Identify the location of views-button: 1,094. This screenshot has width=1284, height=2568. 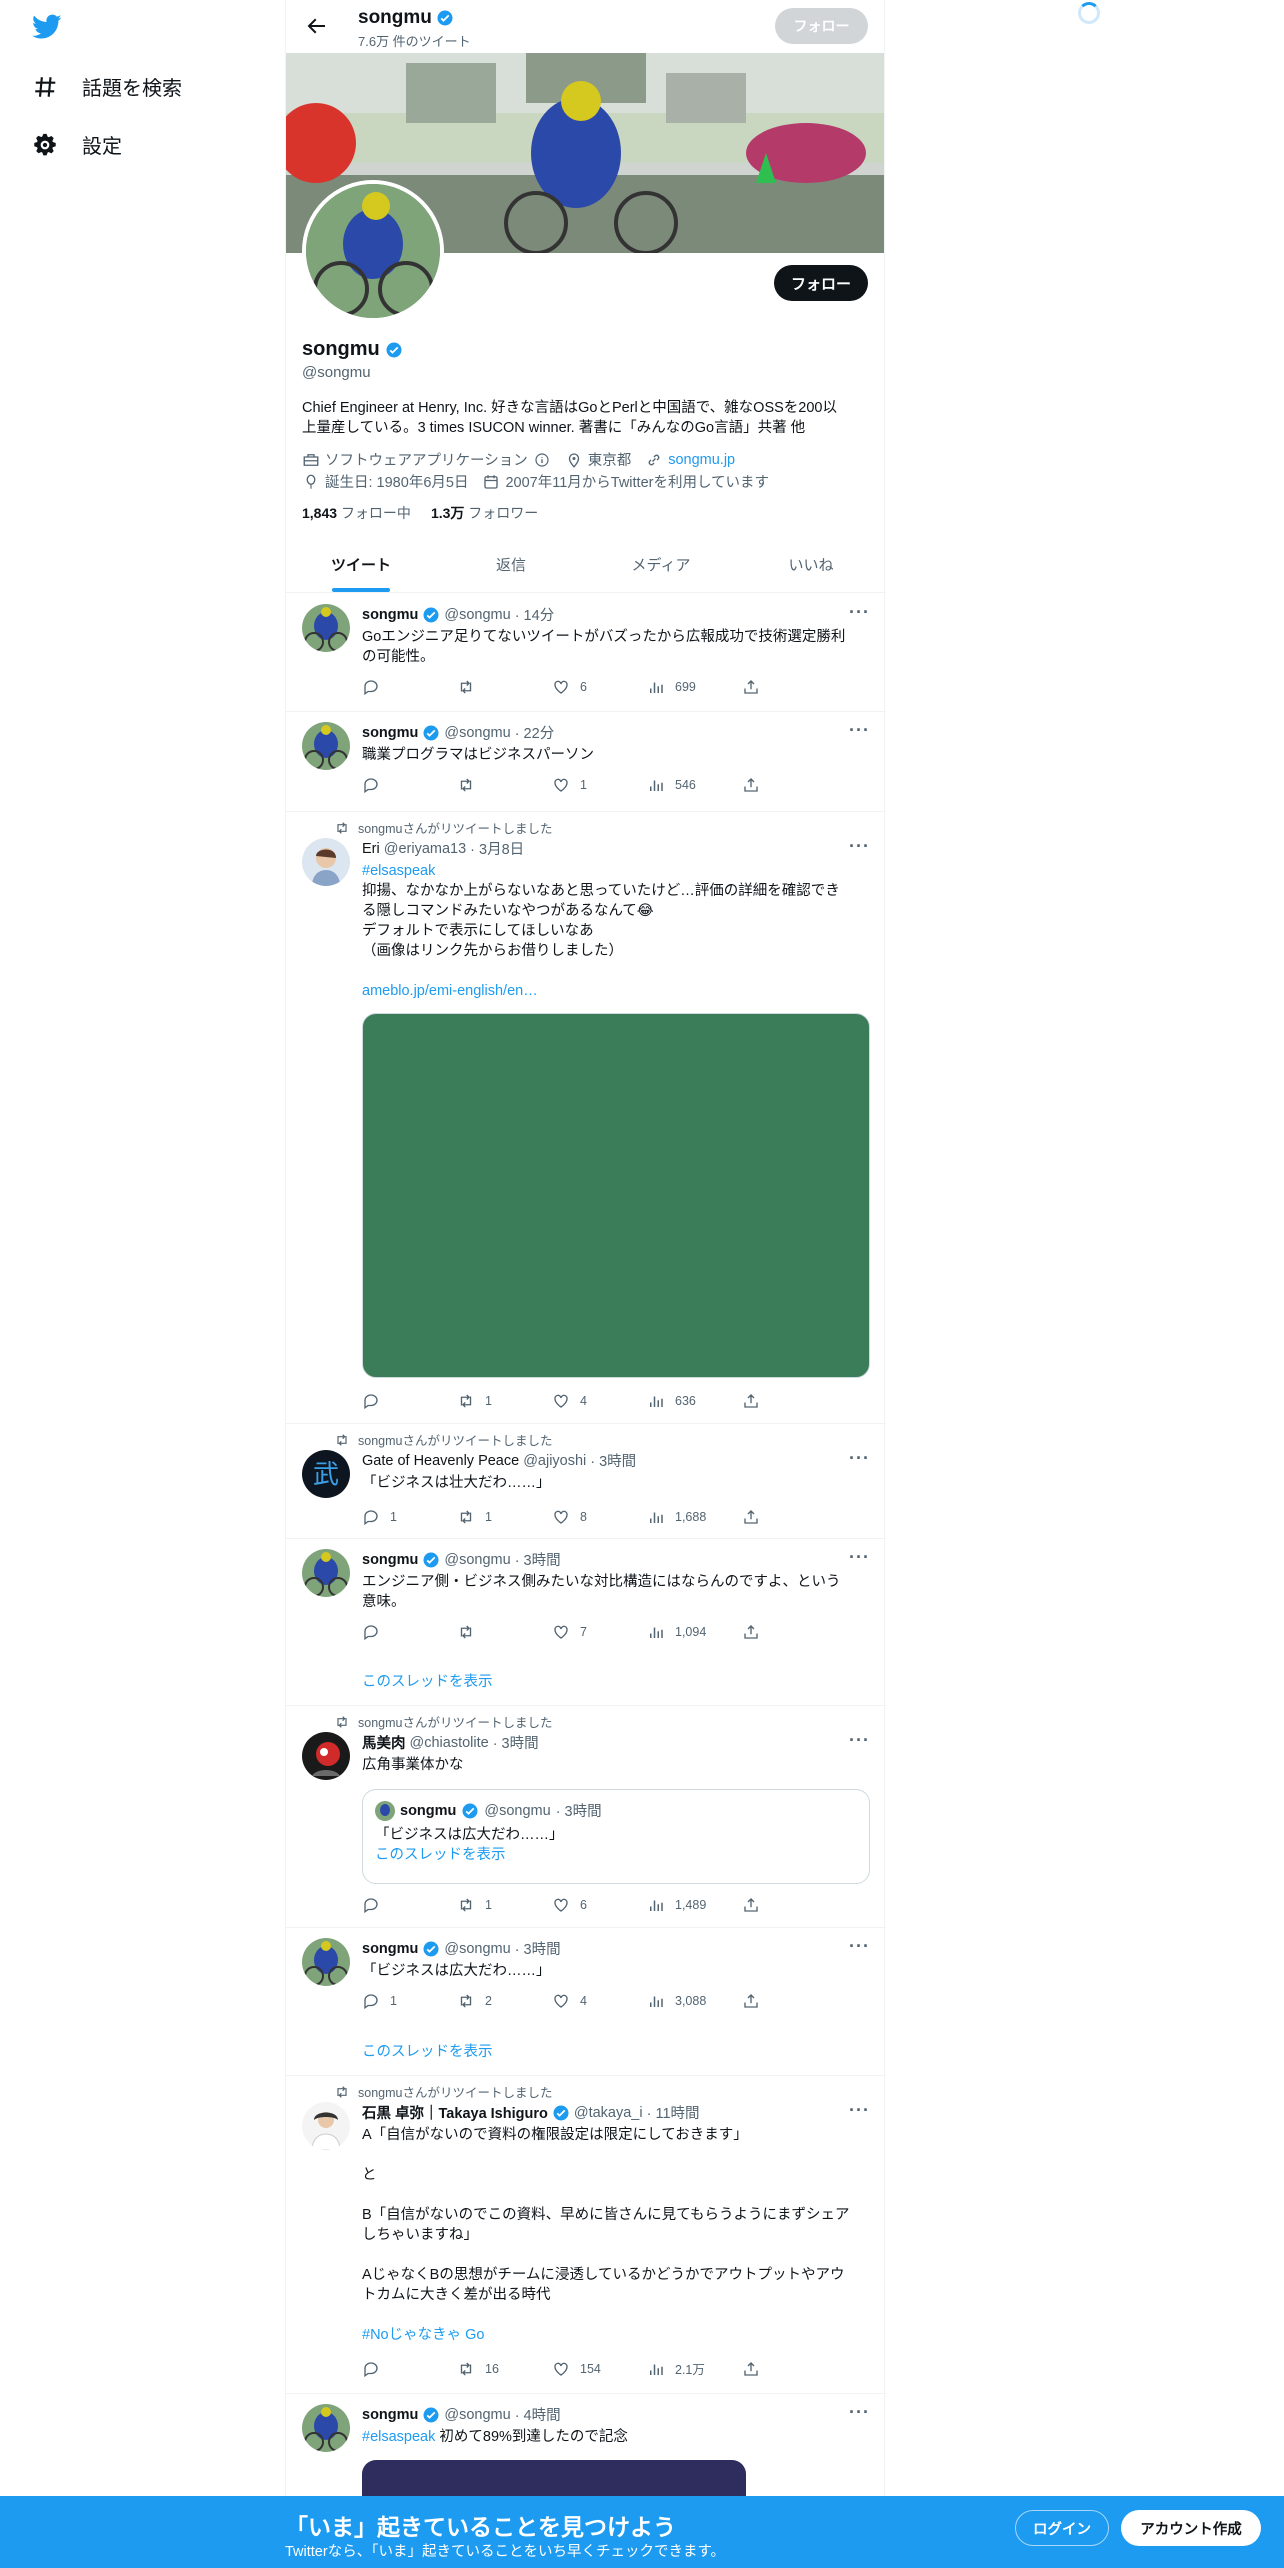
(694, 1632).